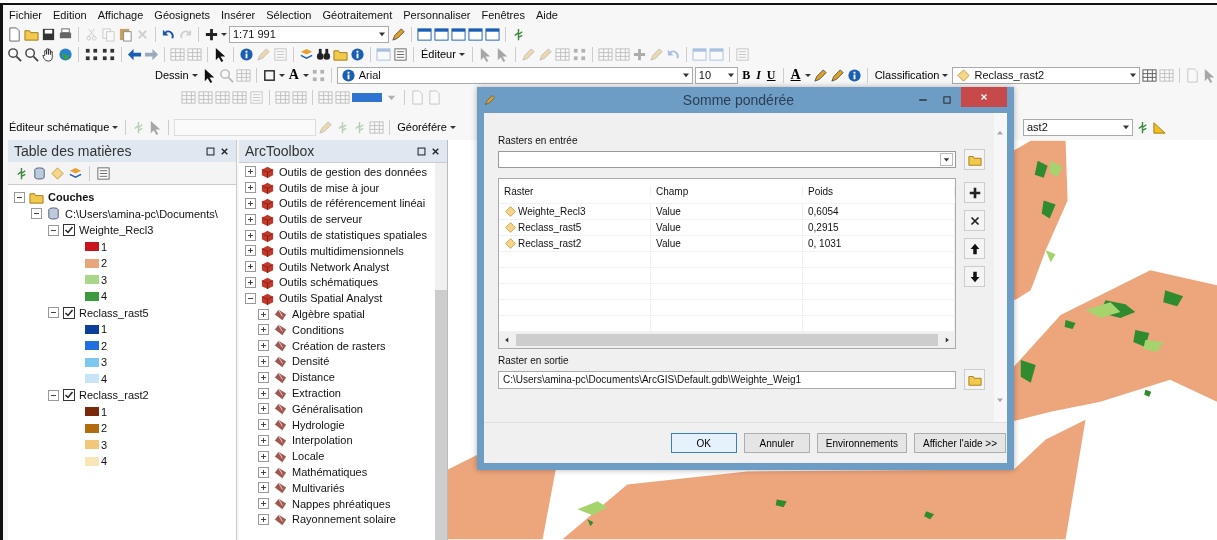 The width and height of the screenshot is (1217, 540). I want to click on georeferencing-menu: Géoréfére, so click(426, 127).